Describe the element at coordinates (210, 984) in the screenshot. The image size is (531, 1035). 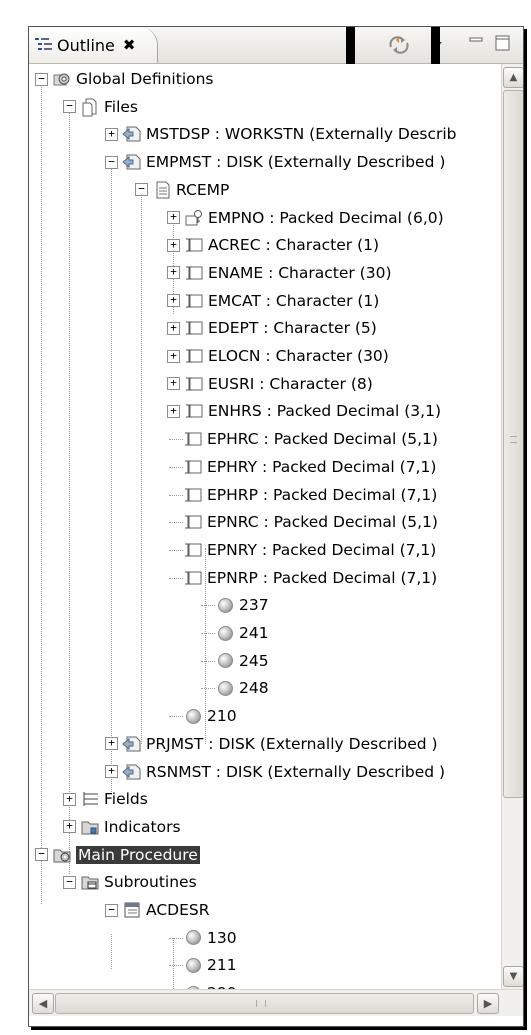
I see `tree-node-reference: 290` at that location.